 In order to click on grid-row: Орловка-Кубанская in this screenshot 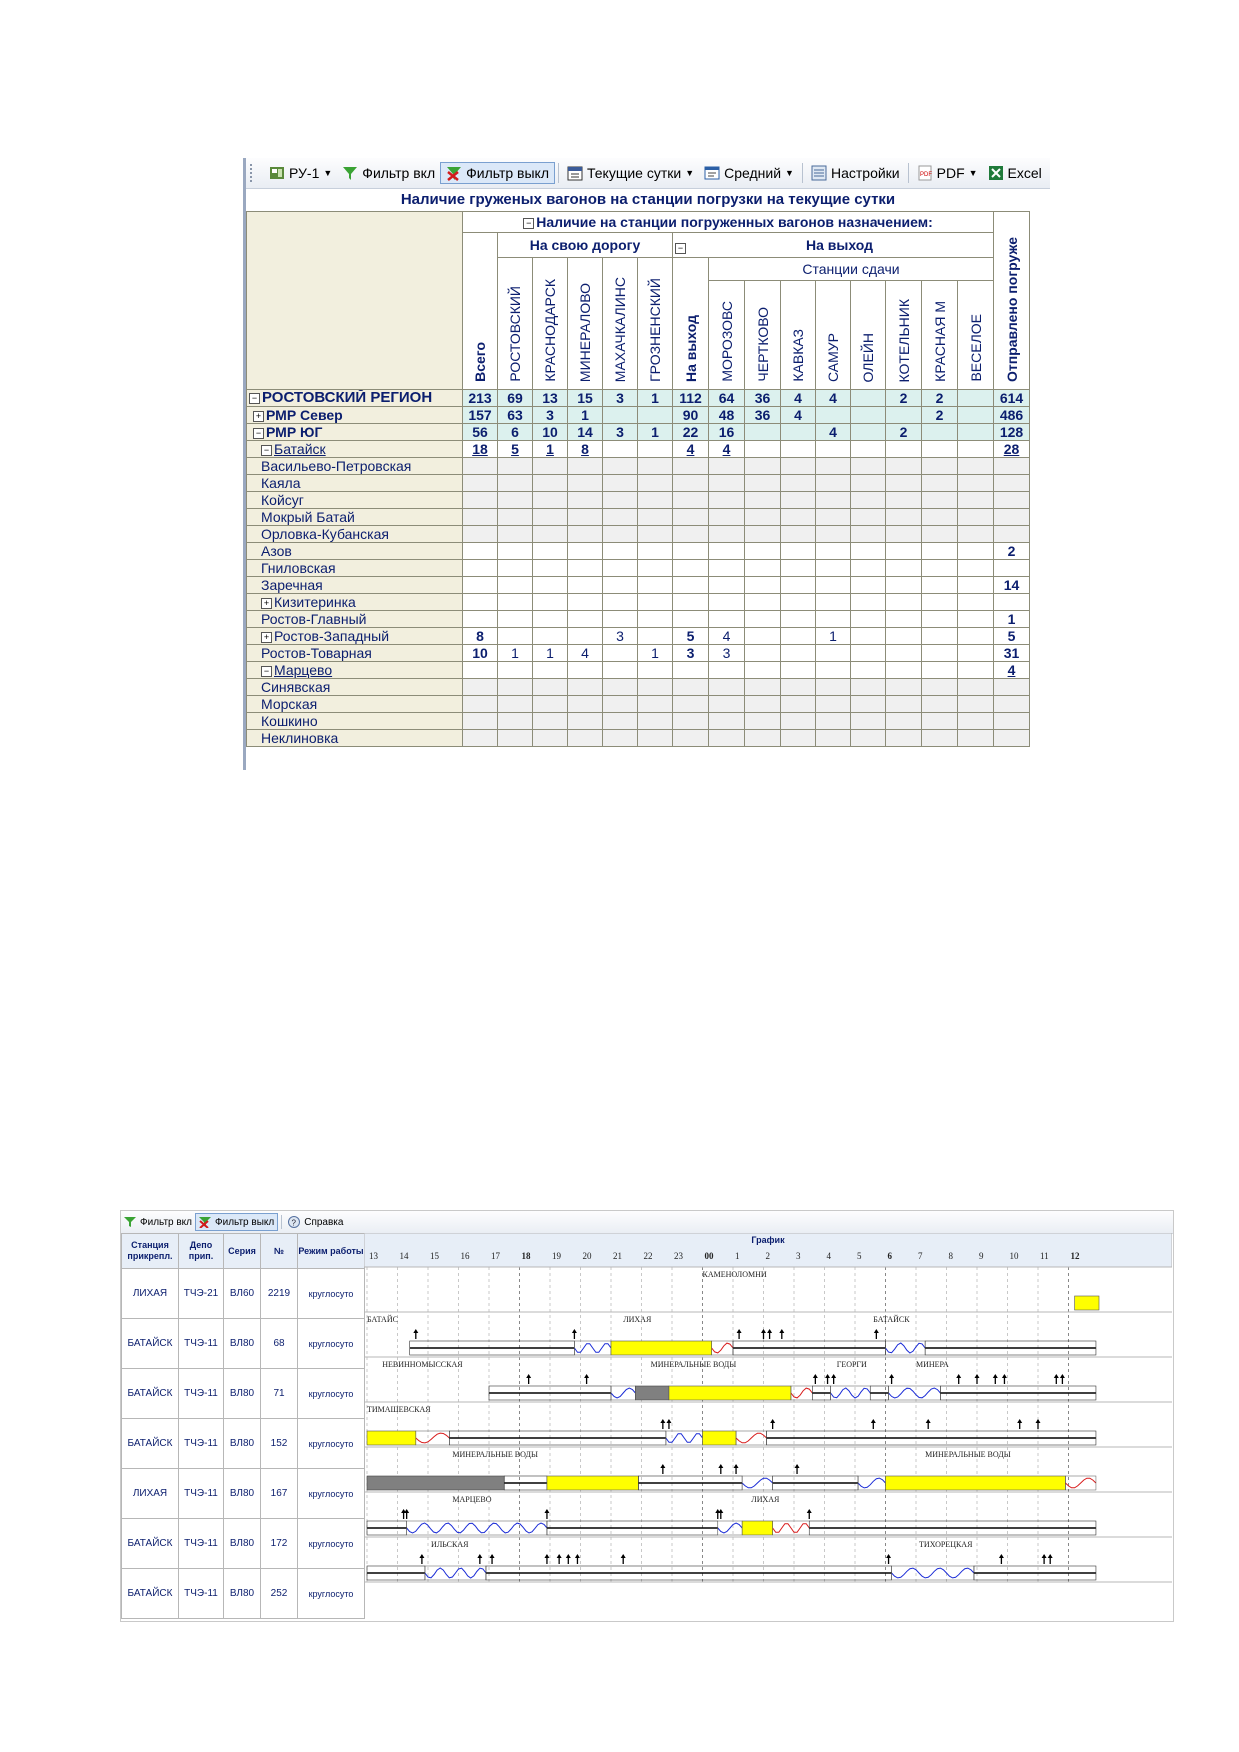, I will do `click(638, 534)`.